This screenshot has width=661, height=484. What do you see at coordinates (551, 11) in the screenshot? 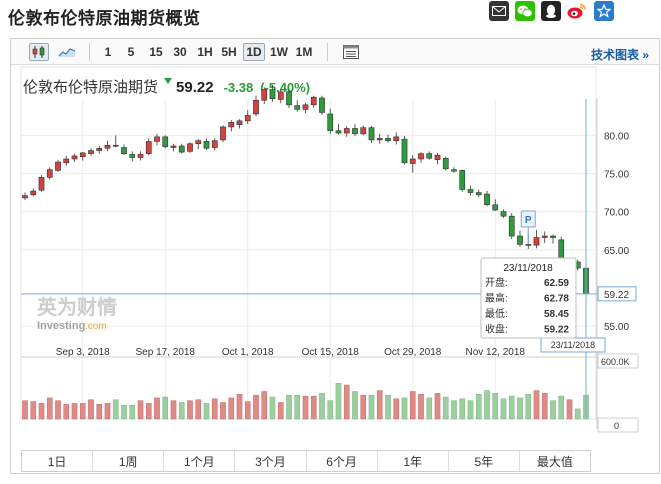
I see `qq-icon` at bounding box center [551, 11].